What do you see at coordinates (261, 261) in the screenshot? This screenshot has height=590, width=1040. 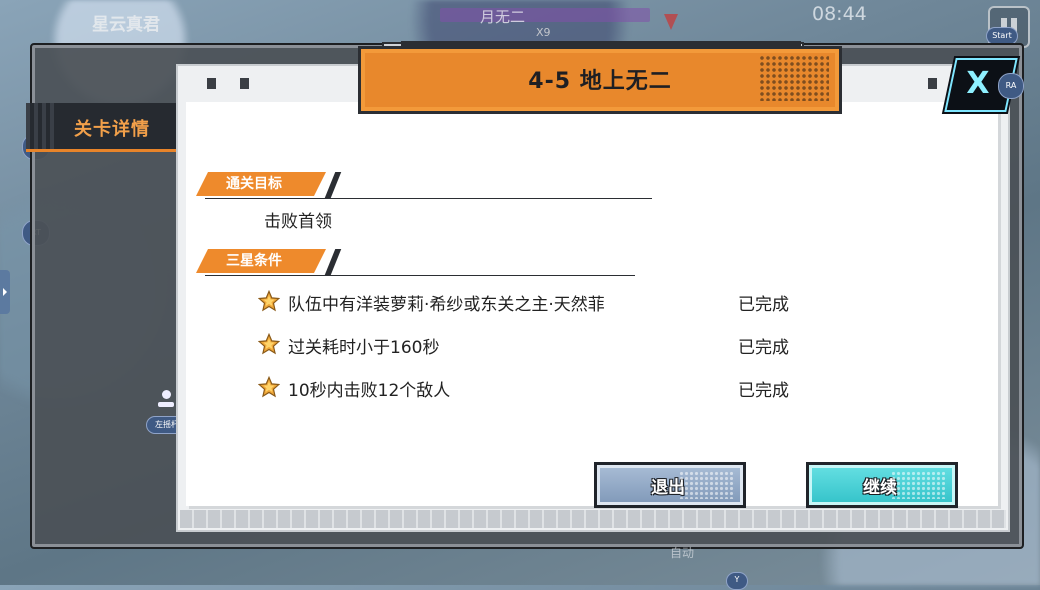 I see `star-section-tag: 三星条件` at bounding box center [261, 261].